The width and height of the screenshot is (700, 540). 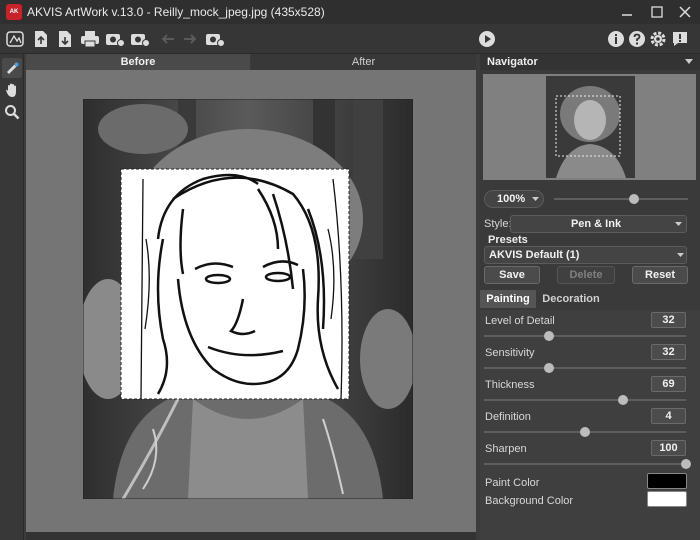 I want to click on preset-select: AKVIS Default (1), so click(x=585, y=255).